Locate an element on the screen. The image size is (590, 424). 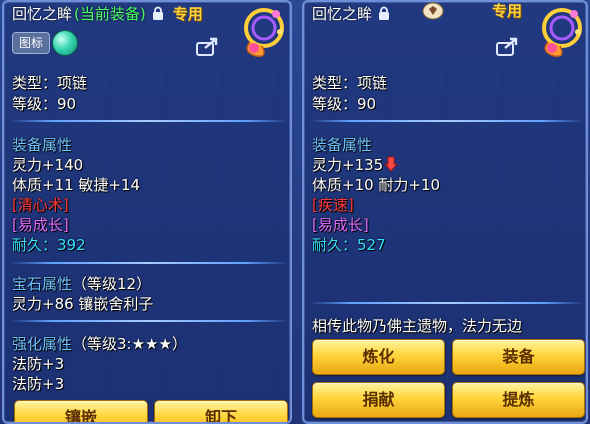
refine-button: 炼化 is located at coordinates (378, 357).